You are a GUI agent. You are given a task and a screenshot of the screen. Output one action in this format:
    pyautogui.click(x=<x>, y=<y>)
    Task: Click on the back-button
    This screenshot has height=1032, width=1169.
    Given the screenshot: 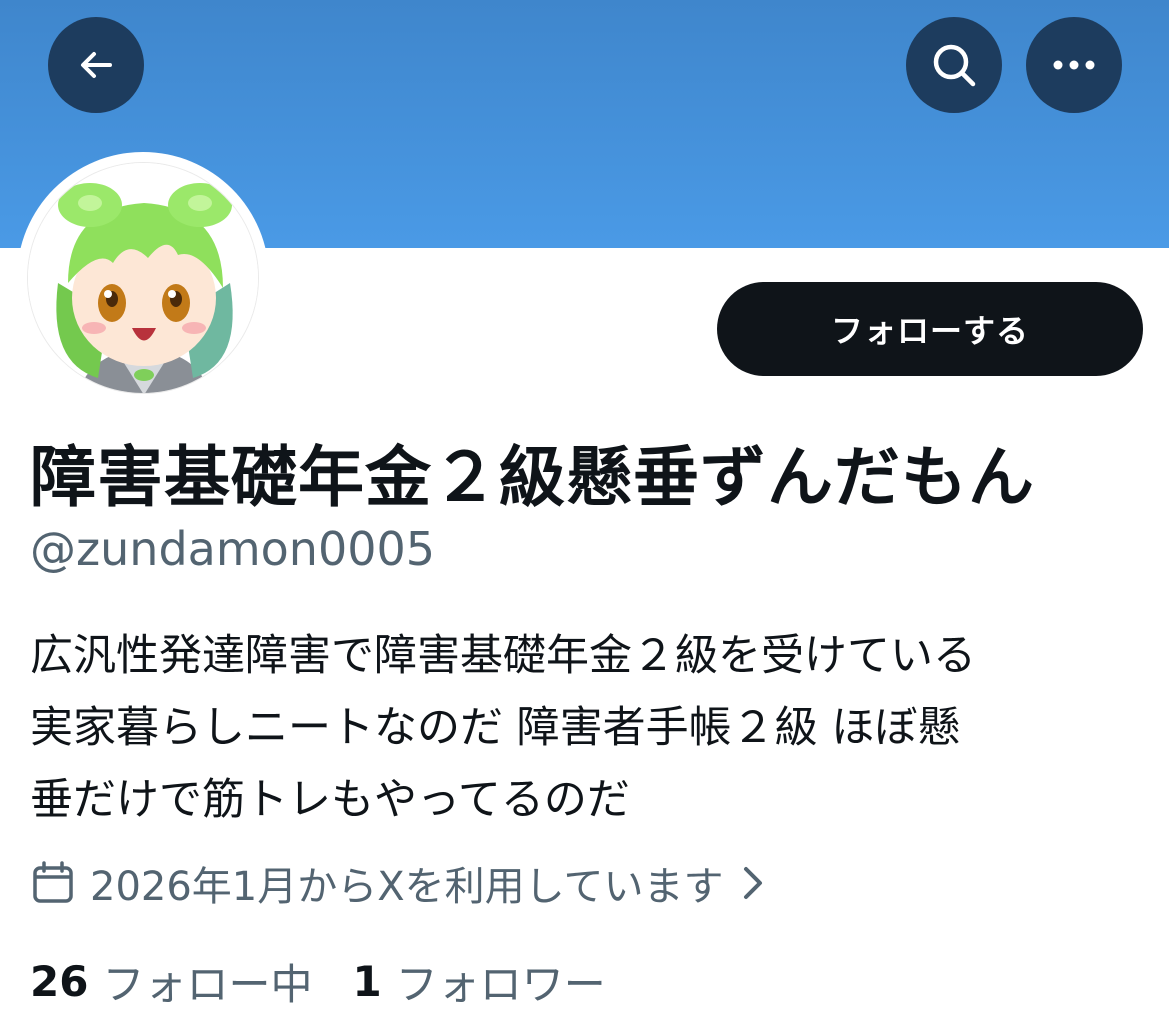 What is the action you would take?
    pyautogui.click(x=96, y=65)
    